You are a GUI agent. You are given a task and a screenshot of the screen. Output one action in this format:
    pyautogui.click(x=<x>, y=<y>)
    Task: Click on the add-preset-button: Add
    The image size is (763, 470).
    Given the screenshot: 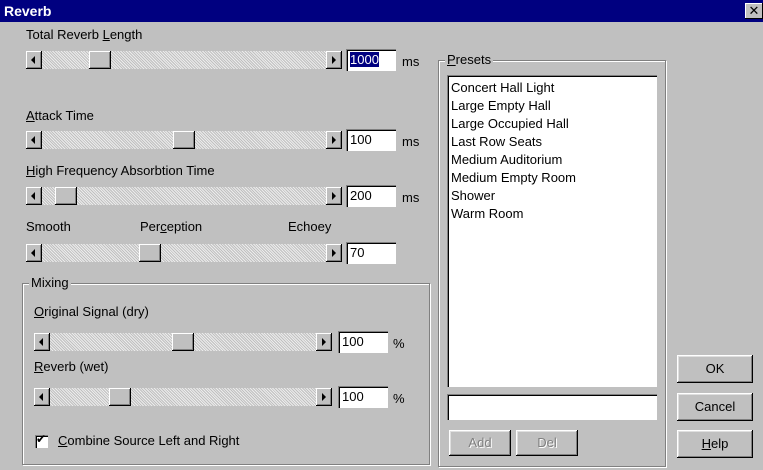 What is the action you would take?
    pyautogui.click(x=480, y=443)
    